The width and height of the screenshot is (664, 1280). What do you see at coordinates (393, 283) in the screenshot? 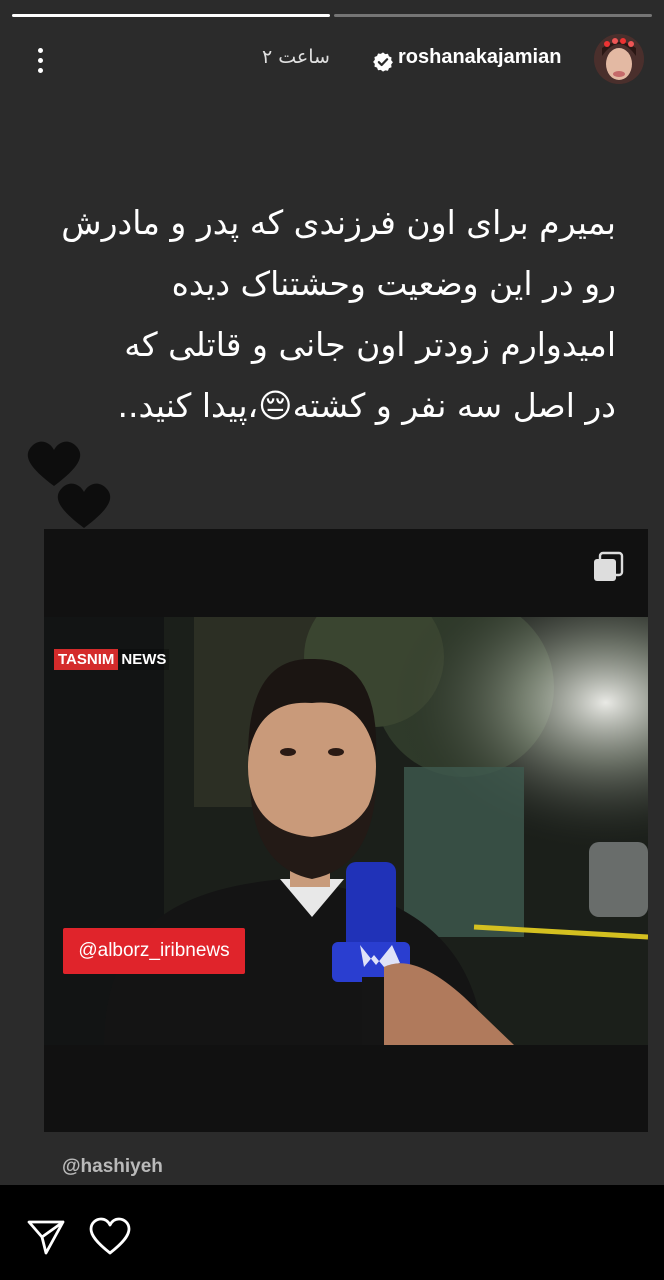
I see `caption-line: رو در این وضعیت وحشتناک دیده` at bounding box center [393, 283].